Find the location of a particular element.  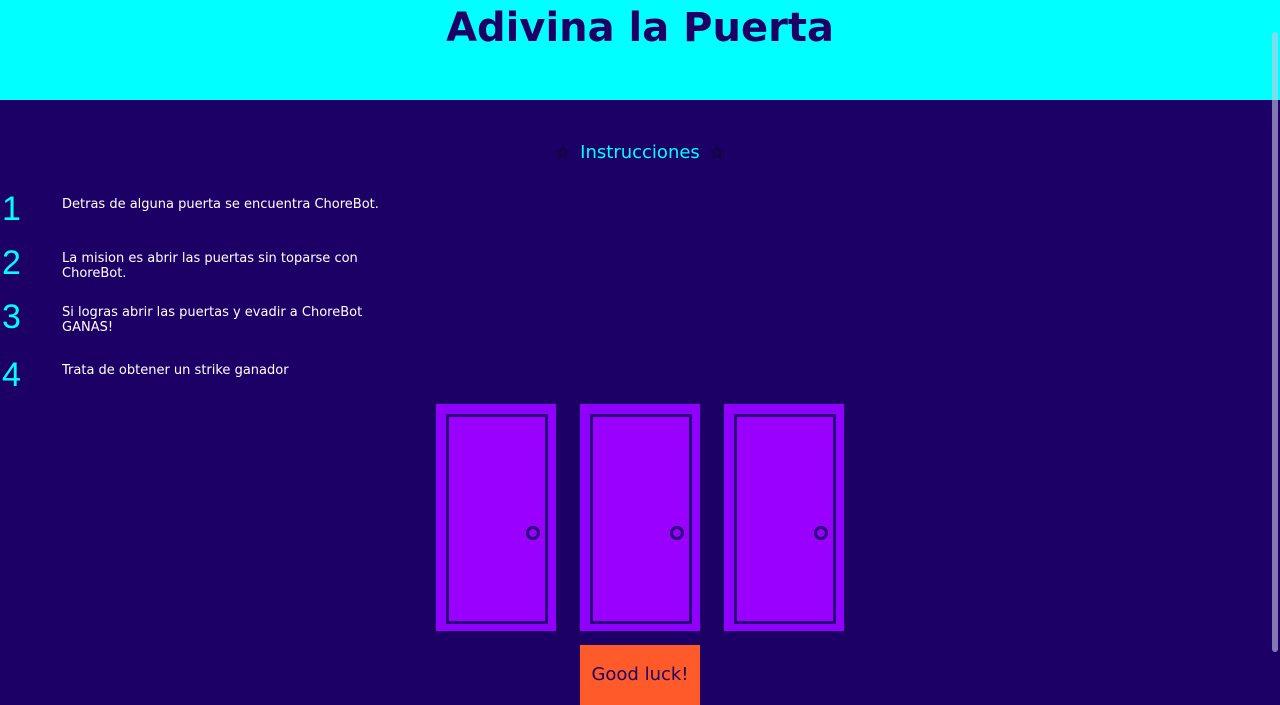

header-banner: Adivina la Puerta is located at coordinates (640, 50).